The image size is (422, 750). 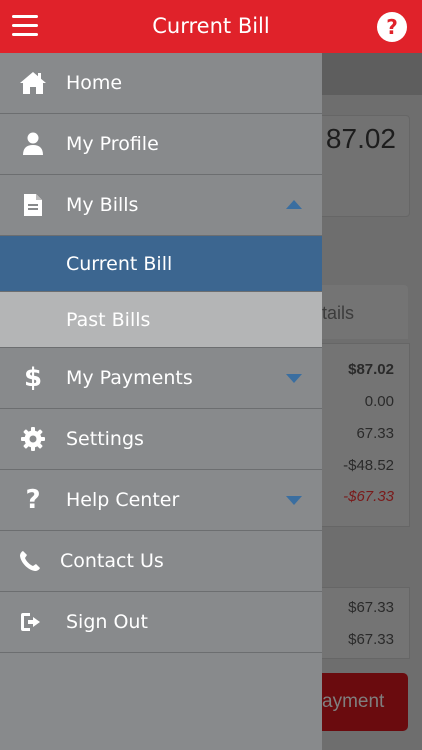 I want to click on nav-item-contact: Contact Us, so click(x=161, y=561).